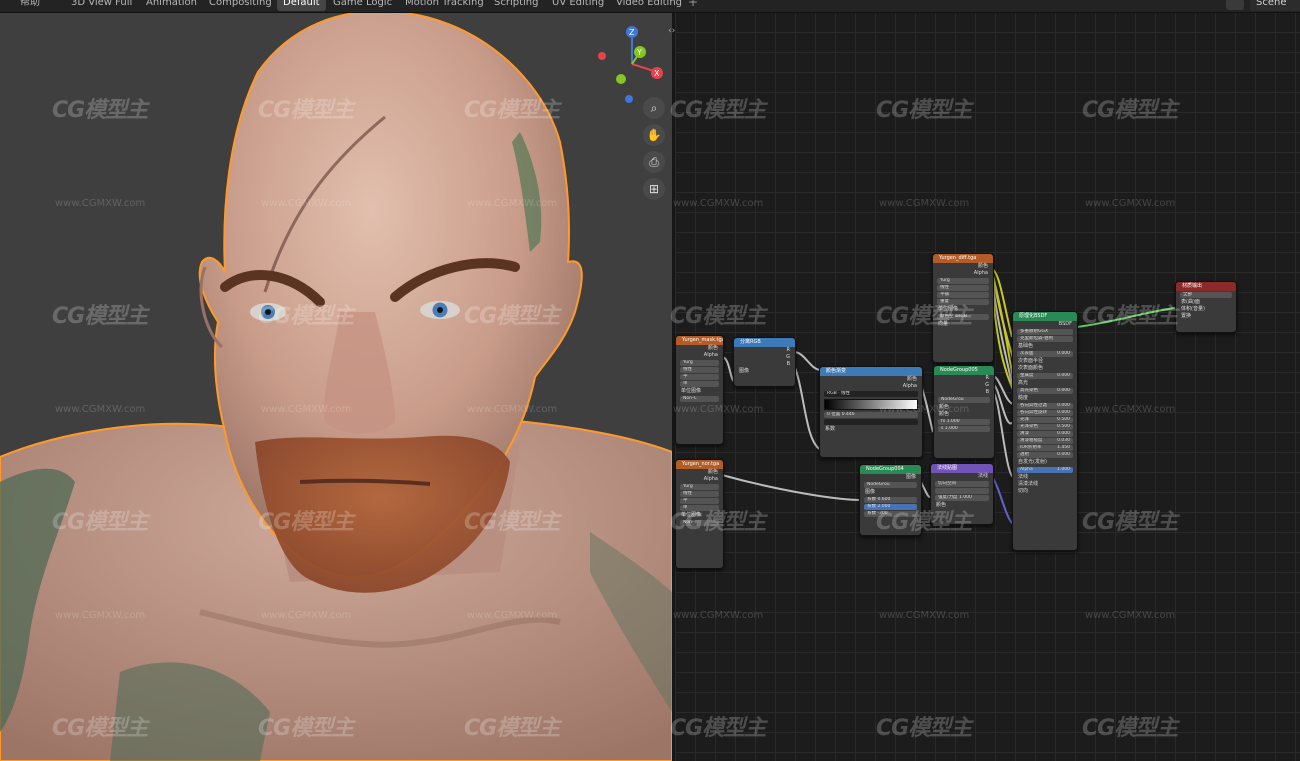 This screenshot has width=1300, height=761. I want to click on tab-video-editing: Video Editing, so click(649, 5).